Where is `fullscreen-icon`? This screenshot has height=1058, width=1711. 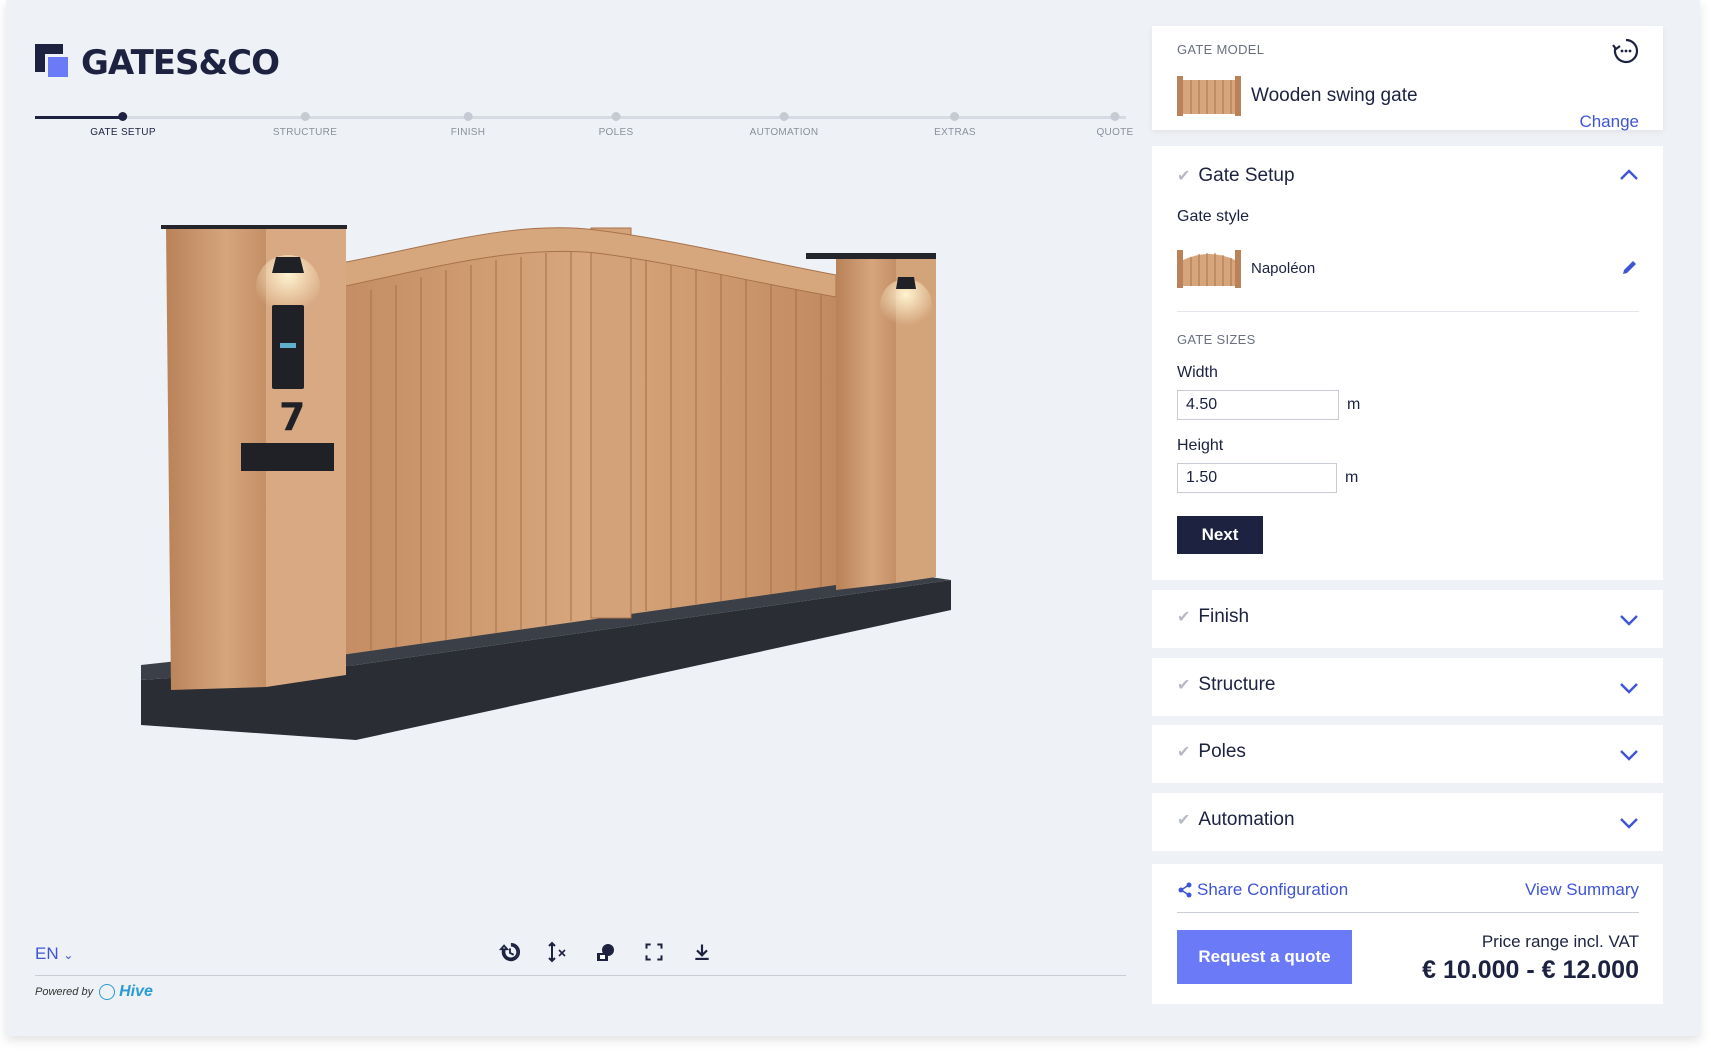
fullscreen-icon is located at coordinates (654, 952).